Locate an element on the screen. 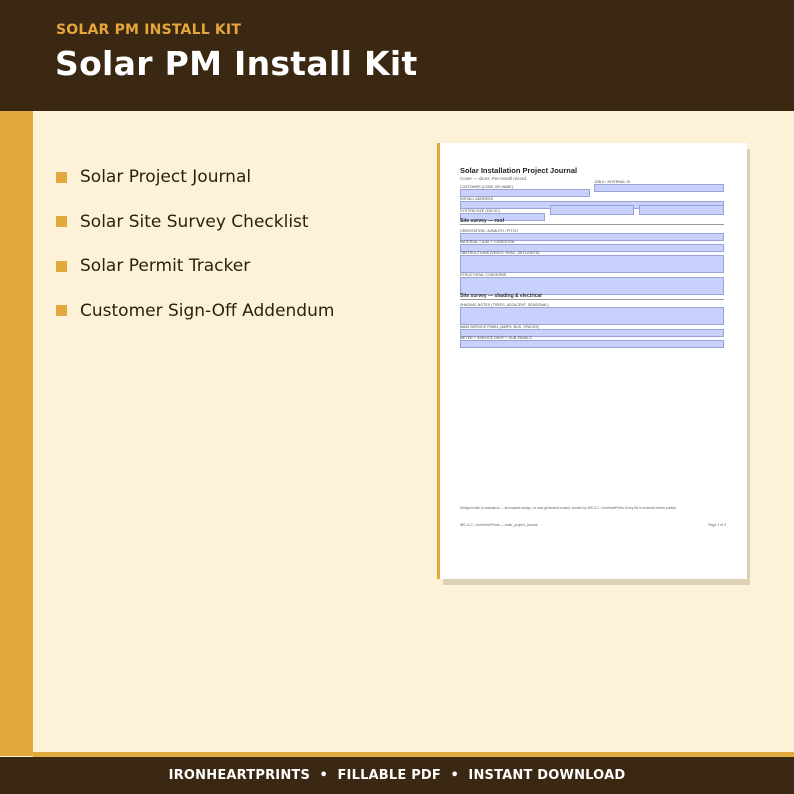  document-title: Solar Installation Project Journal is located at coordinates (519, 170).